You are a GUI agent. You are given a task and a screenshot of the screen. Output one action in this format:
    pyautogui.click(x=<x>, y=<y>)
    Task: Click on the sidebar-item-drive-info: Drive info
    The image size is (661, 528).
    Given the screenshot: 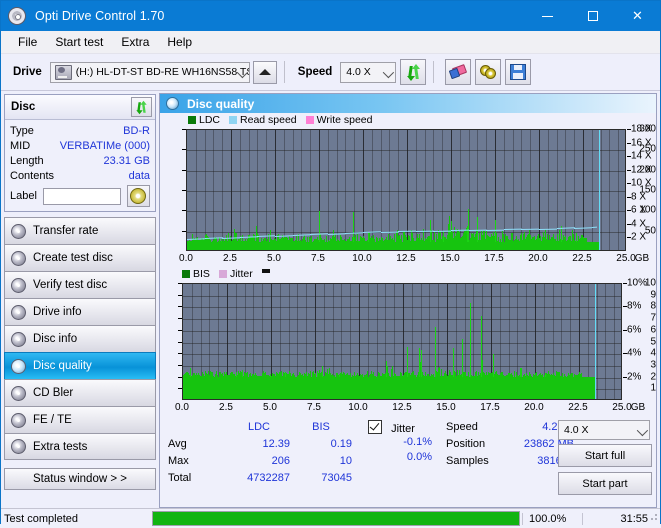 What is the action you would take?
    pyautogui.click(x=80, y=311)
    